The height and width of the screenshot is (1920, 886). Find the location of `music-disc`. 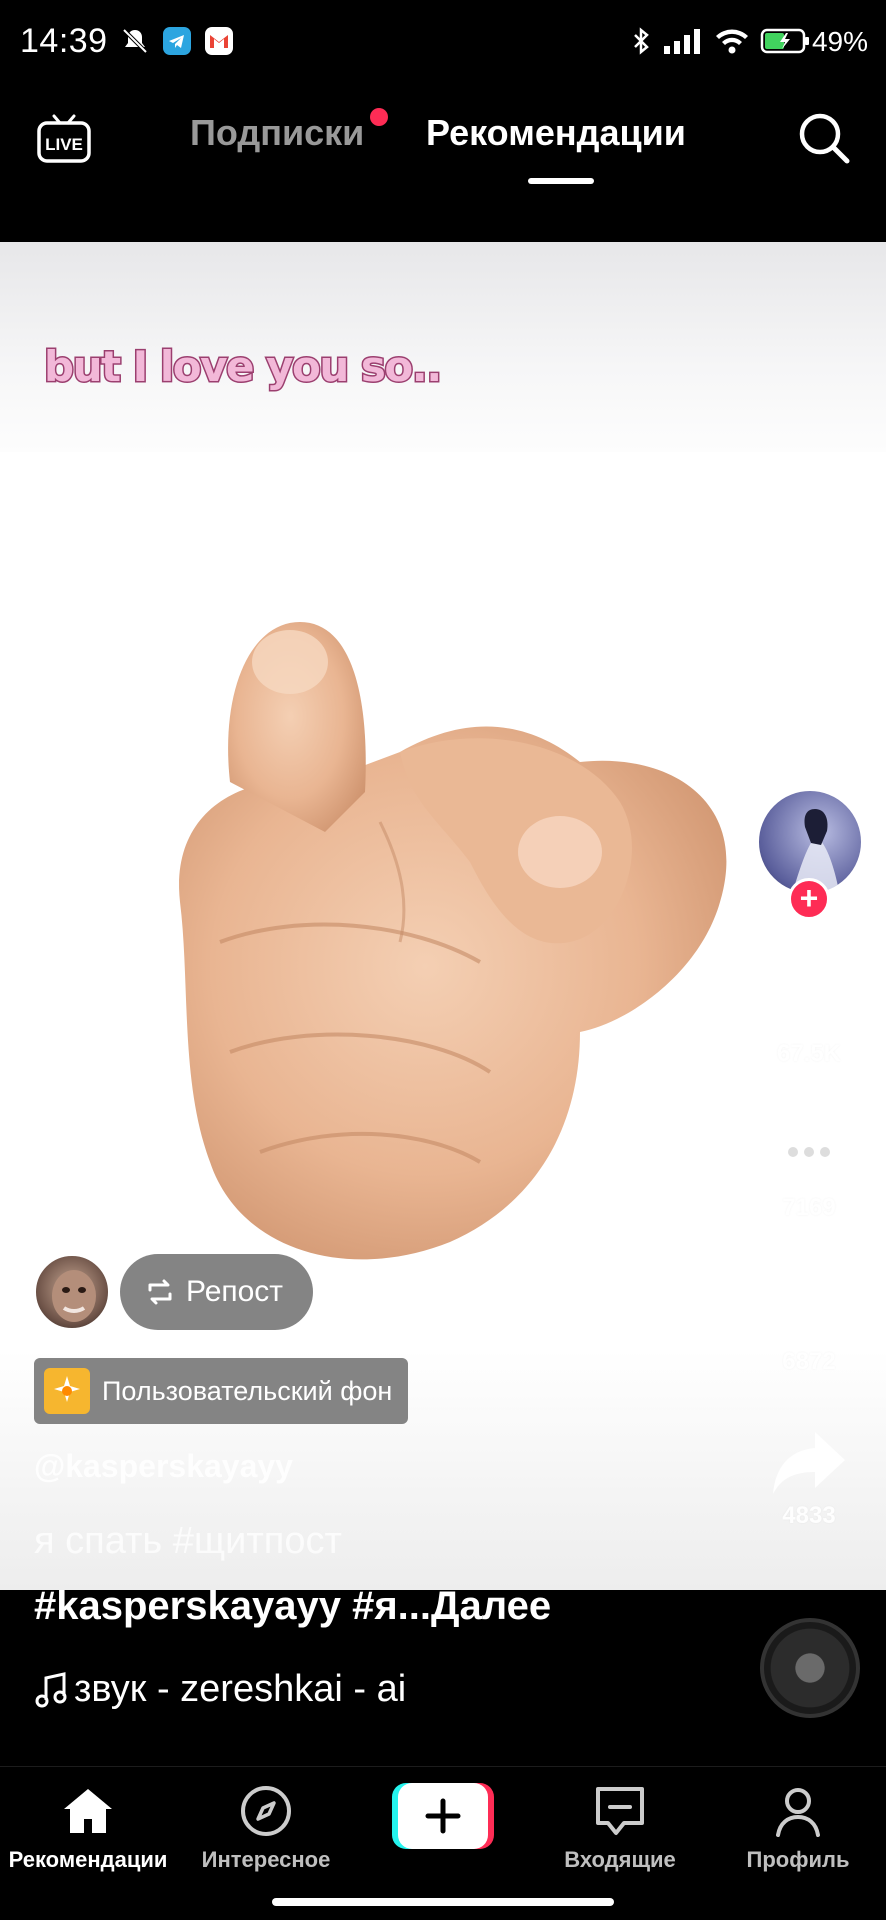

music-disc is located at coordinates (810, 1668).